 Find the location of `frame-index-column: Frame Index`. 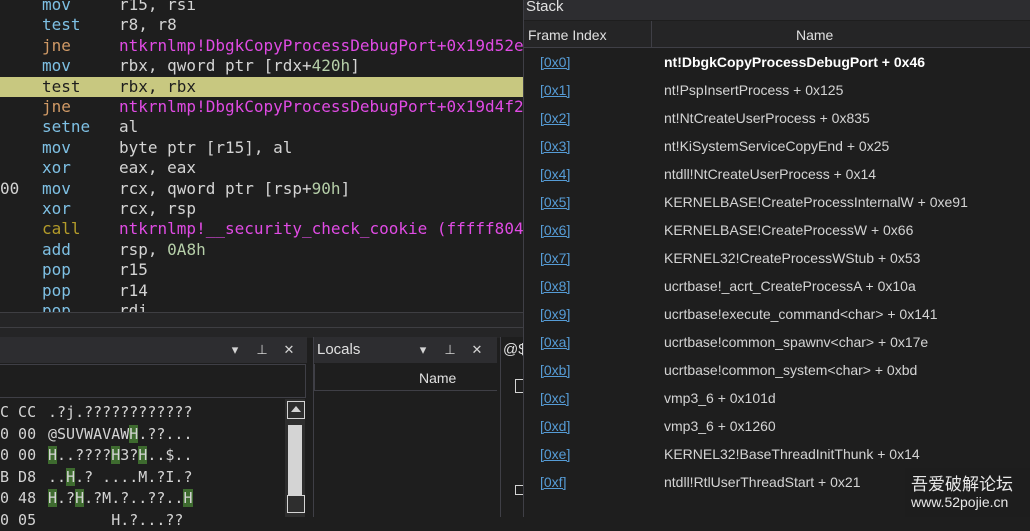

frame-index-column: Frame Index is located at coordinates (567, 35).